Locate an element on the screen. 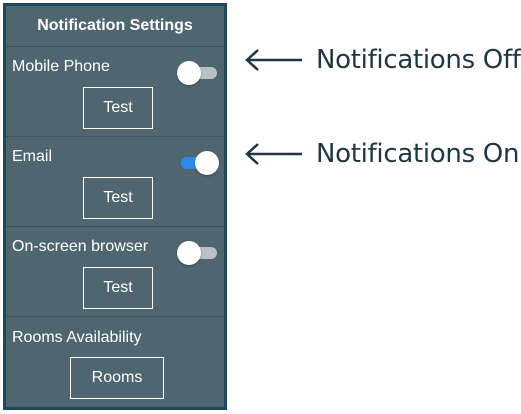  section-rooms-availability: Rooms Availability Rooms is located at coordinates (115, 362).